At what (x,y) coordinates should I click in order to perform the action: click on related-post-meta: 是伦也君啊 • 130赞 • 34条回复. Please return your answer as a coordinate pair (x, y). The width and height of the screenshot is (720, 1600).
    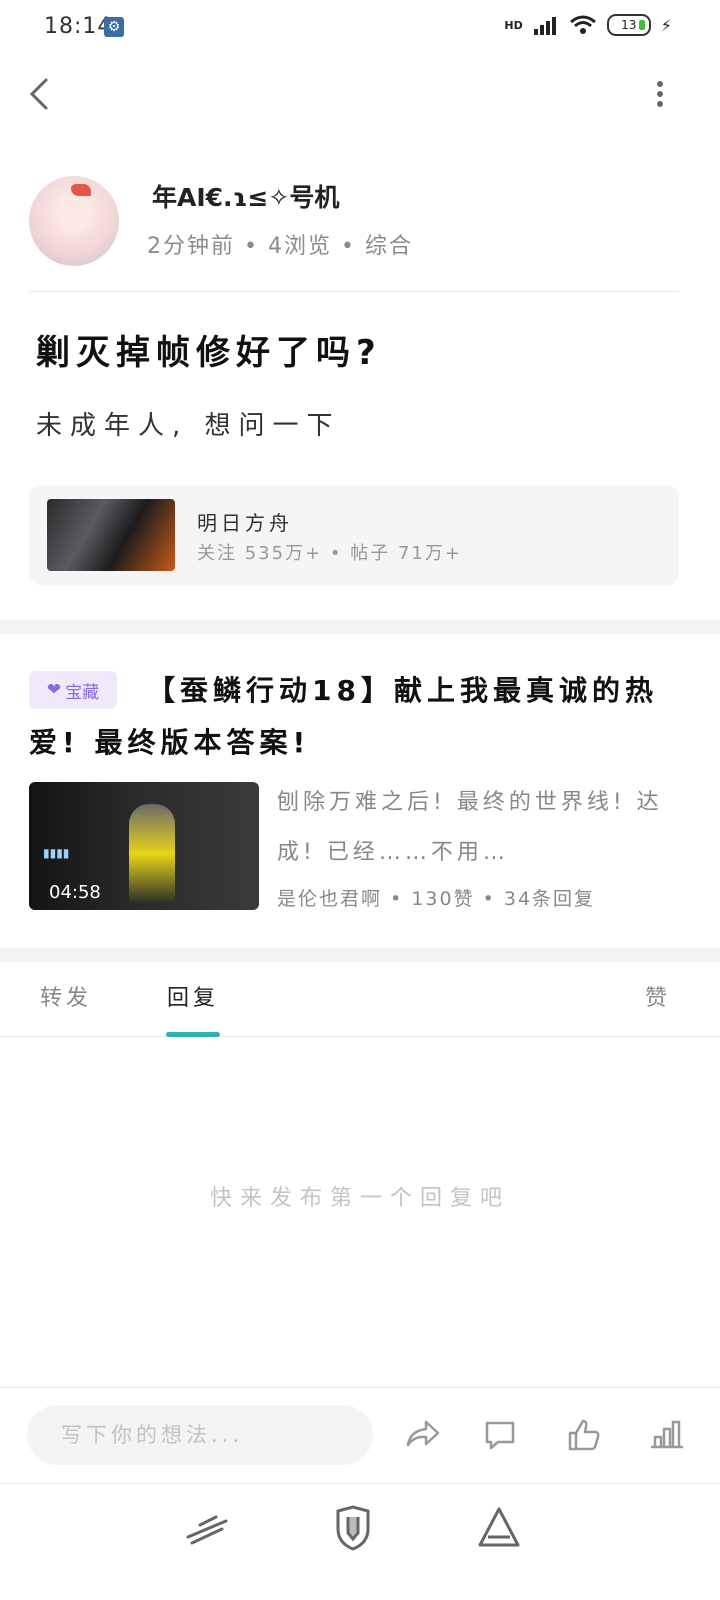
    Looking at the image, I should click on (436, 899).